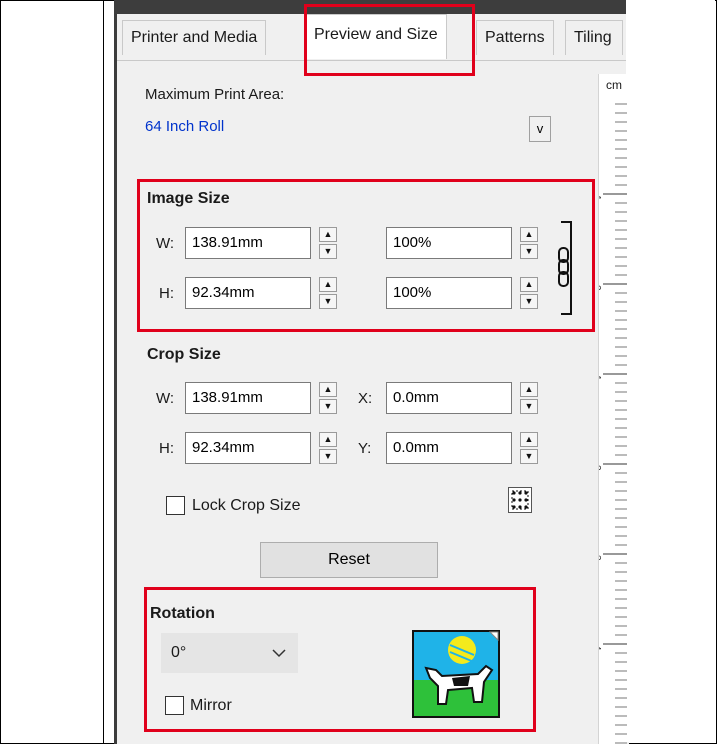 The image size is (717, 744). Describe the element at coordinates (248, 448) in the screenshot. I see `crop-height-field: 92.34mm` at that location.